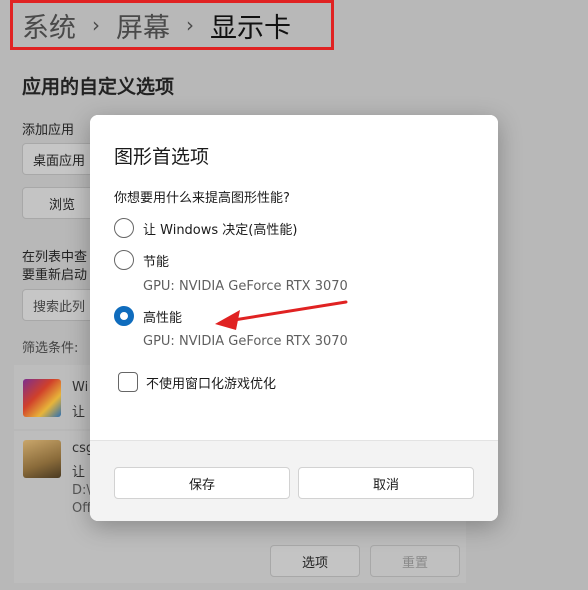 The width and height of the screenshot is (588, 590). What do you see at coordinates (220, 230) in the screenshot?
I see `radio-label: 让 Windows 决定(高性能)` at bounding box center [220, 230].